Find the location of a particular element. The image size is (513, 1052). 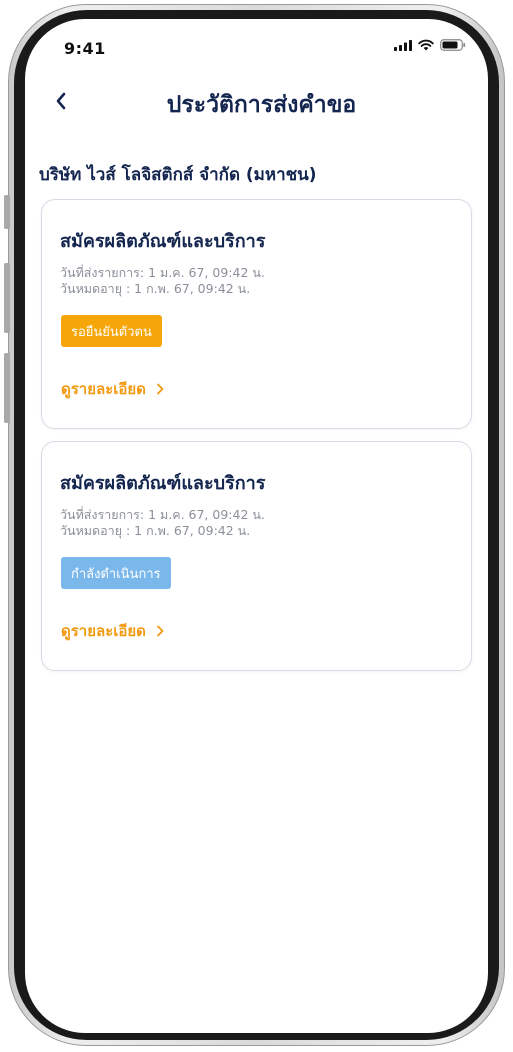

status-time: 9:41 is located at coordinates (85, 48).